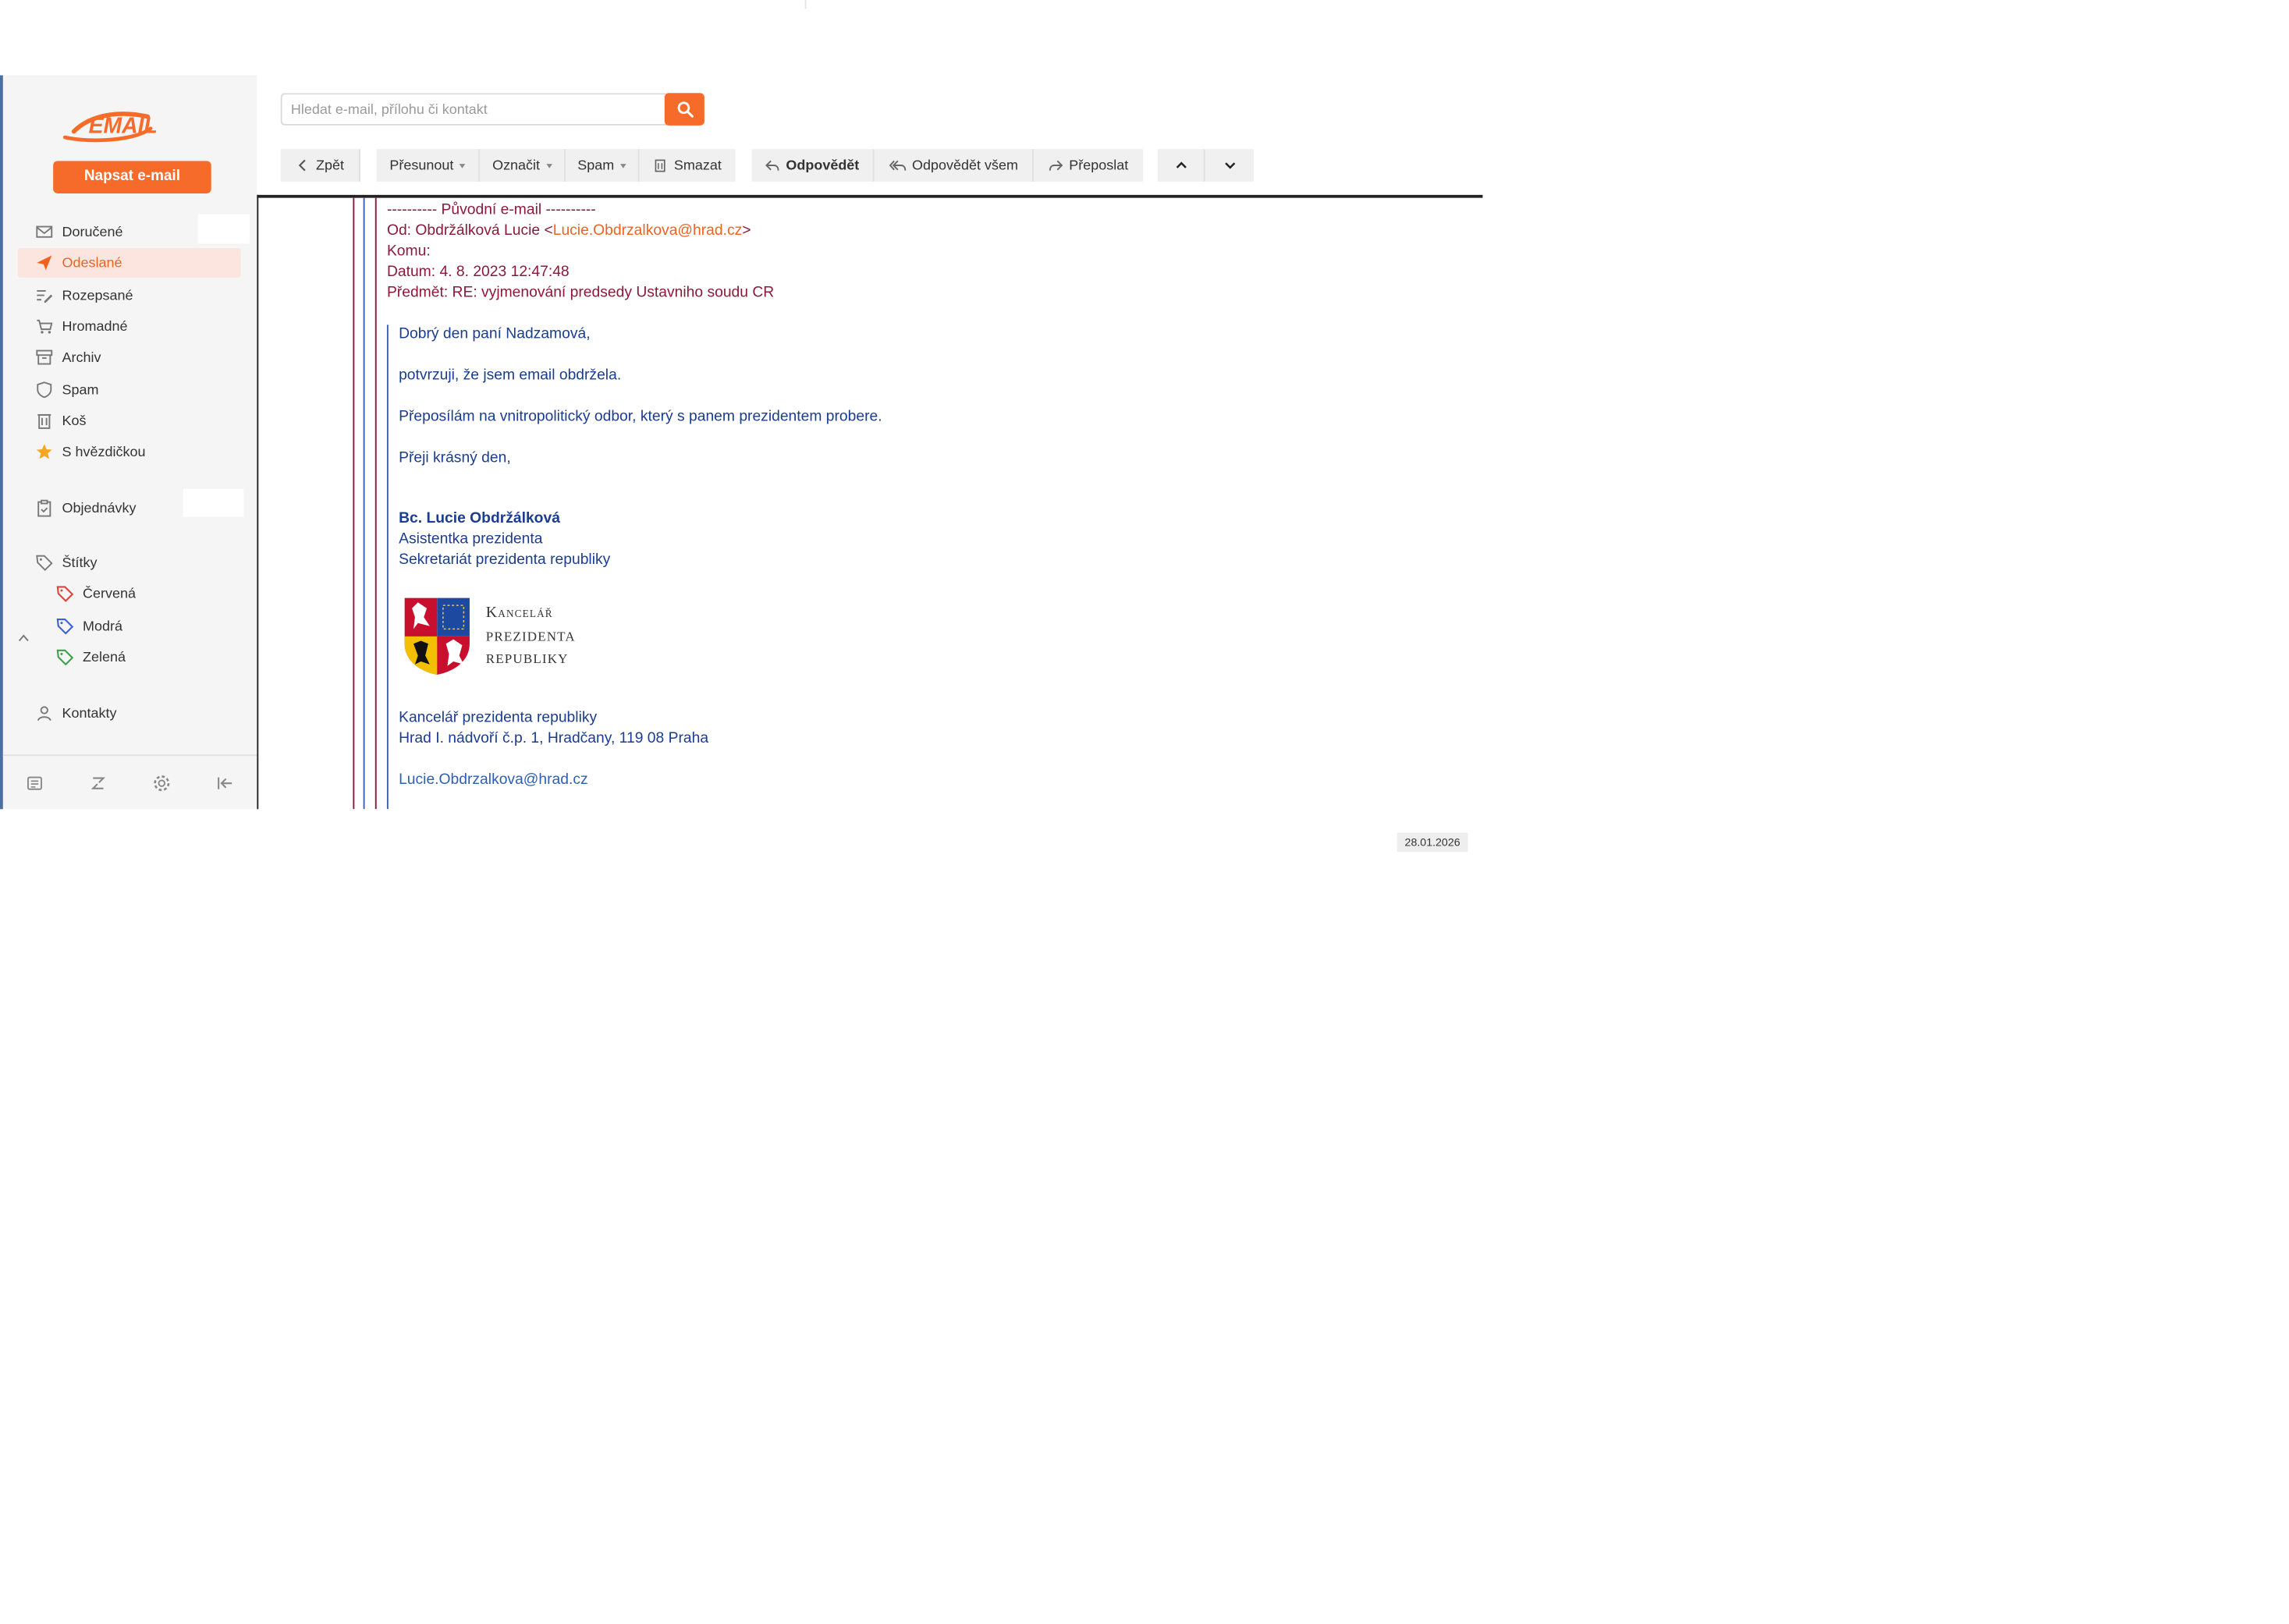 The height and width of the screenshot is (1624, 2289). What do you see at coordinates (45, 326) in the screenshot?
I see `cart-icon` at bounding box center [45, 326].